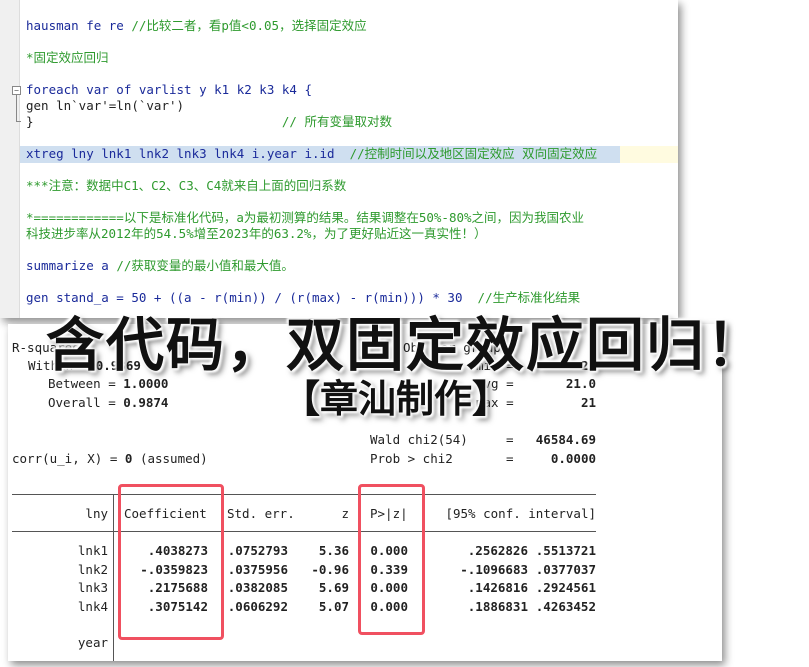 The width and height of the screenshot is (809, 667). What do you see at coordinates (588, 402) in the screenshot?
I see `obs-max-value: 21` at bounding box center [588, 402].